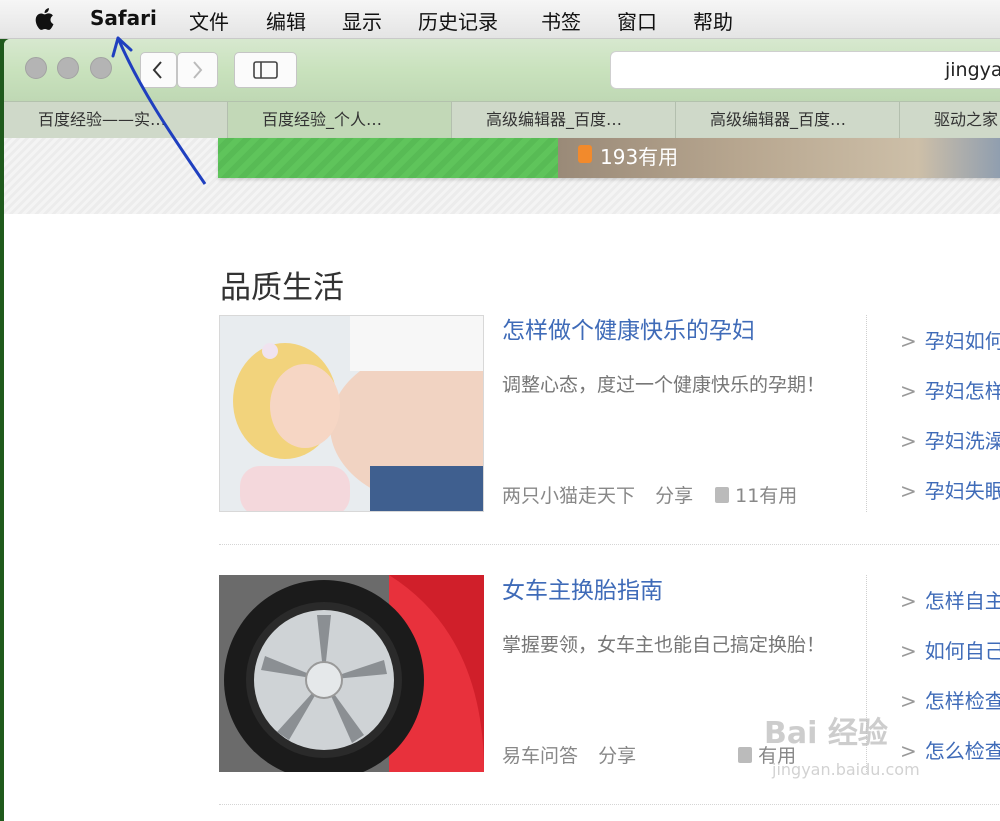 The image size is (1000, 821). Describe the element at coordinates (664, 385) in the screenshot. I see `card-description: 调整心态，度过一个健康快乐的孕期！` at that location.